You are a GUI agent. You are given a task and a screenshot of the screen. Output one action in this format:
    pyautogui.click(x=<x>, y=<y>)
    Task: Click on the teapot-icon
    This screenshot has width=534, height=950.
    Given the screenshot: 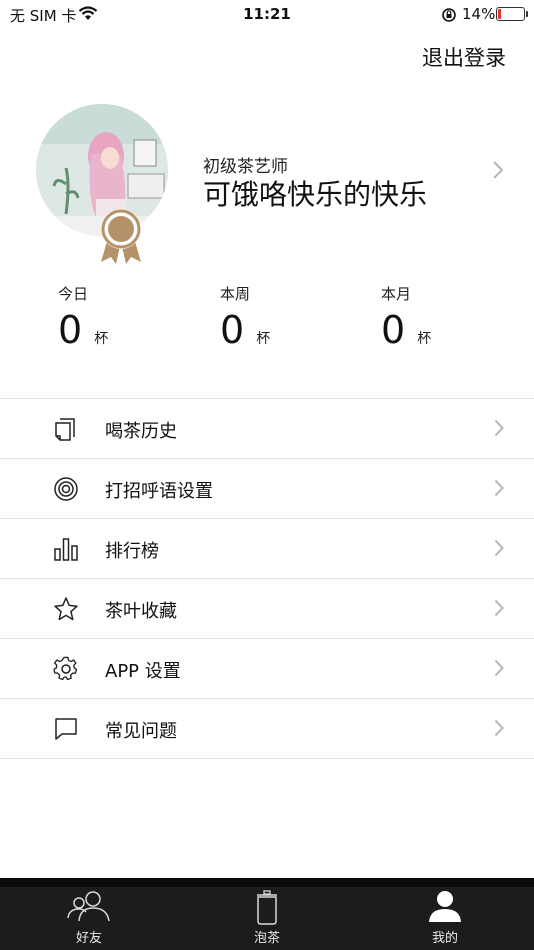 What is the action you would take?
    pyautogui.click(x=267, y=907)
    